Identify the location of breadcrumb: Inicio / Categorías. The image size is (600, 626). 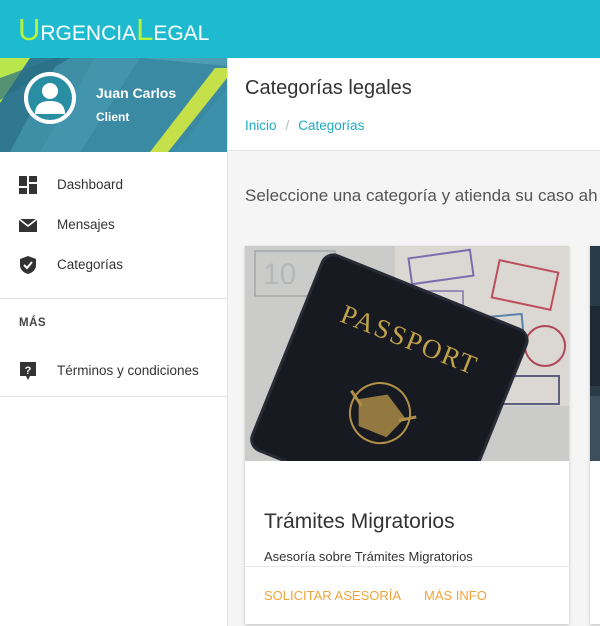
(304, 125).